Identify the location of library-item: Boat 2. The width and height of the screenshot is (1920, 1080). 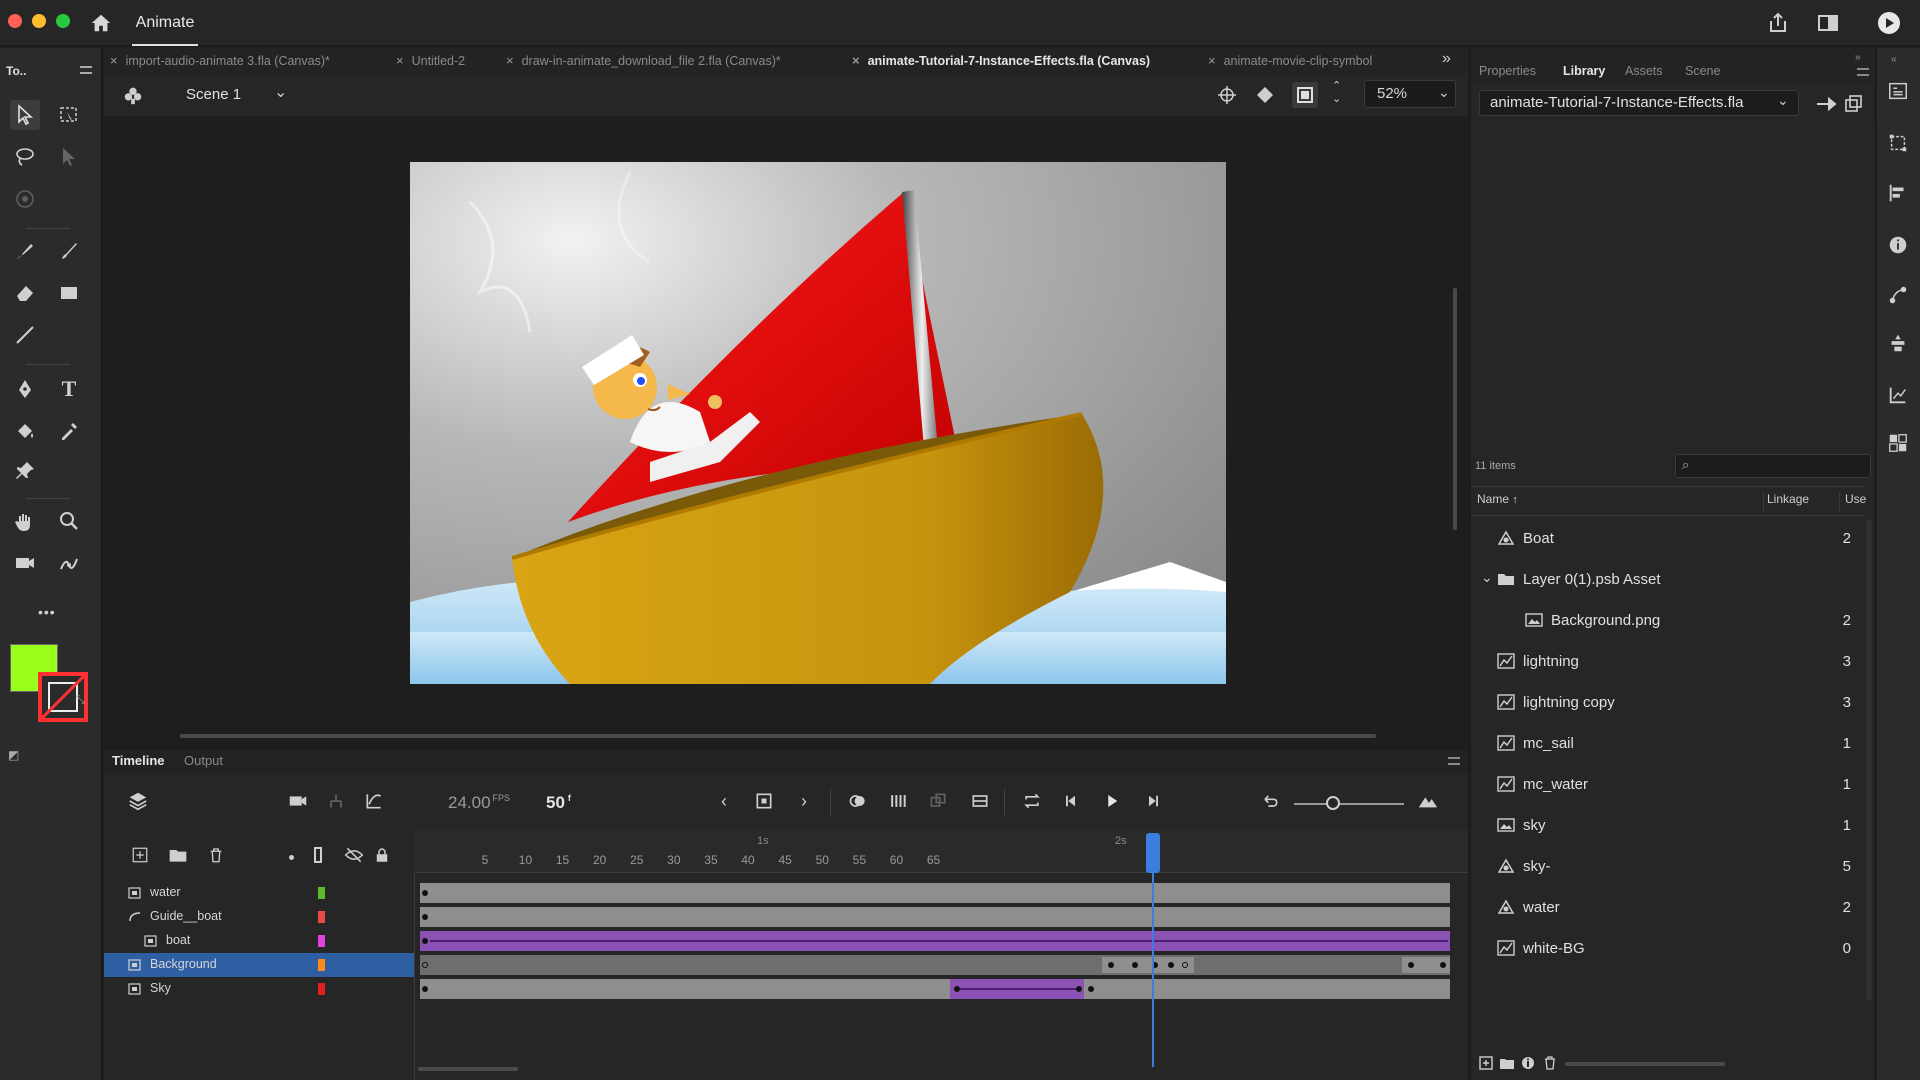
(1668, 538).